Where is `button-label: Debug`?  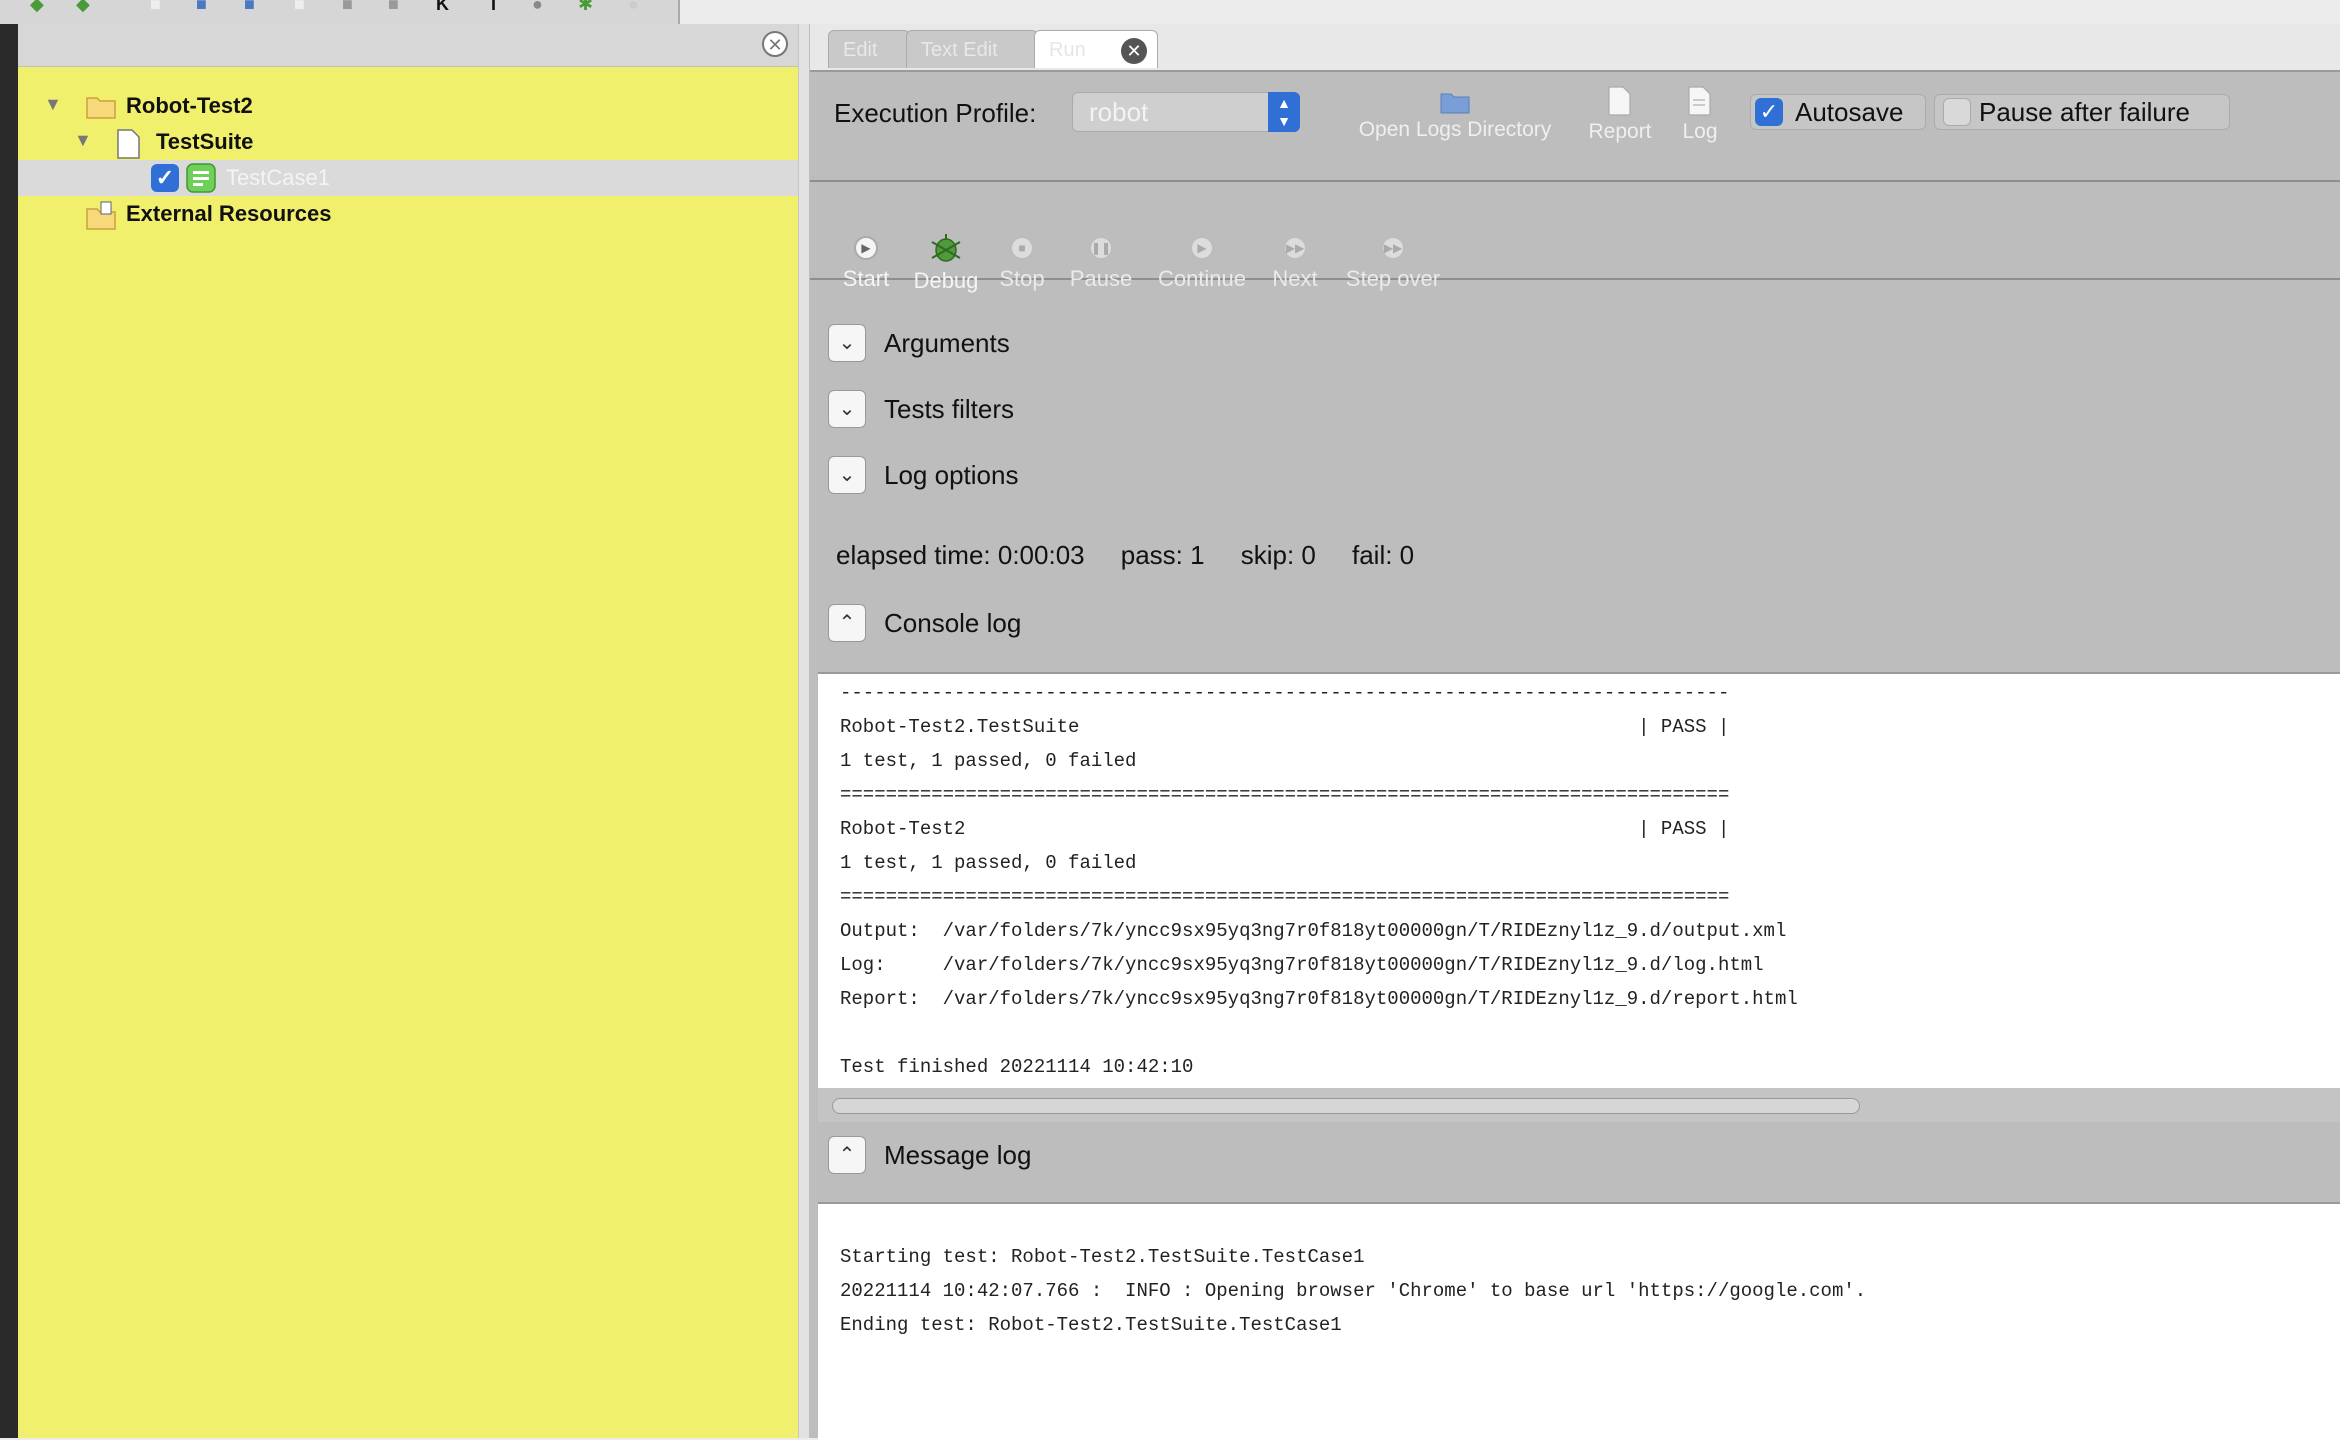 button-label: Debug is located at coordinates (946, 280).